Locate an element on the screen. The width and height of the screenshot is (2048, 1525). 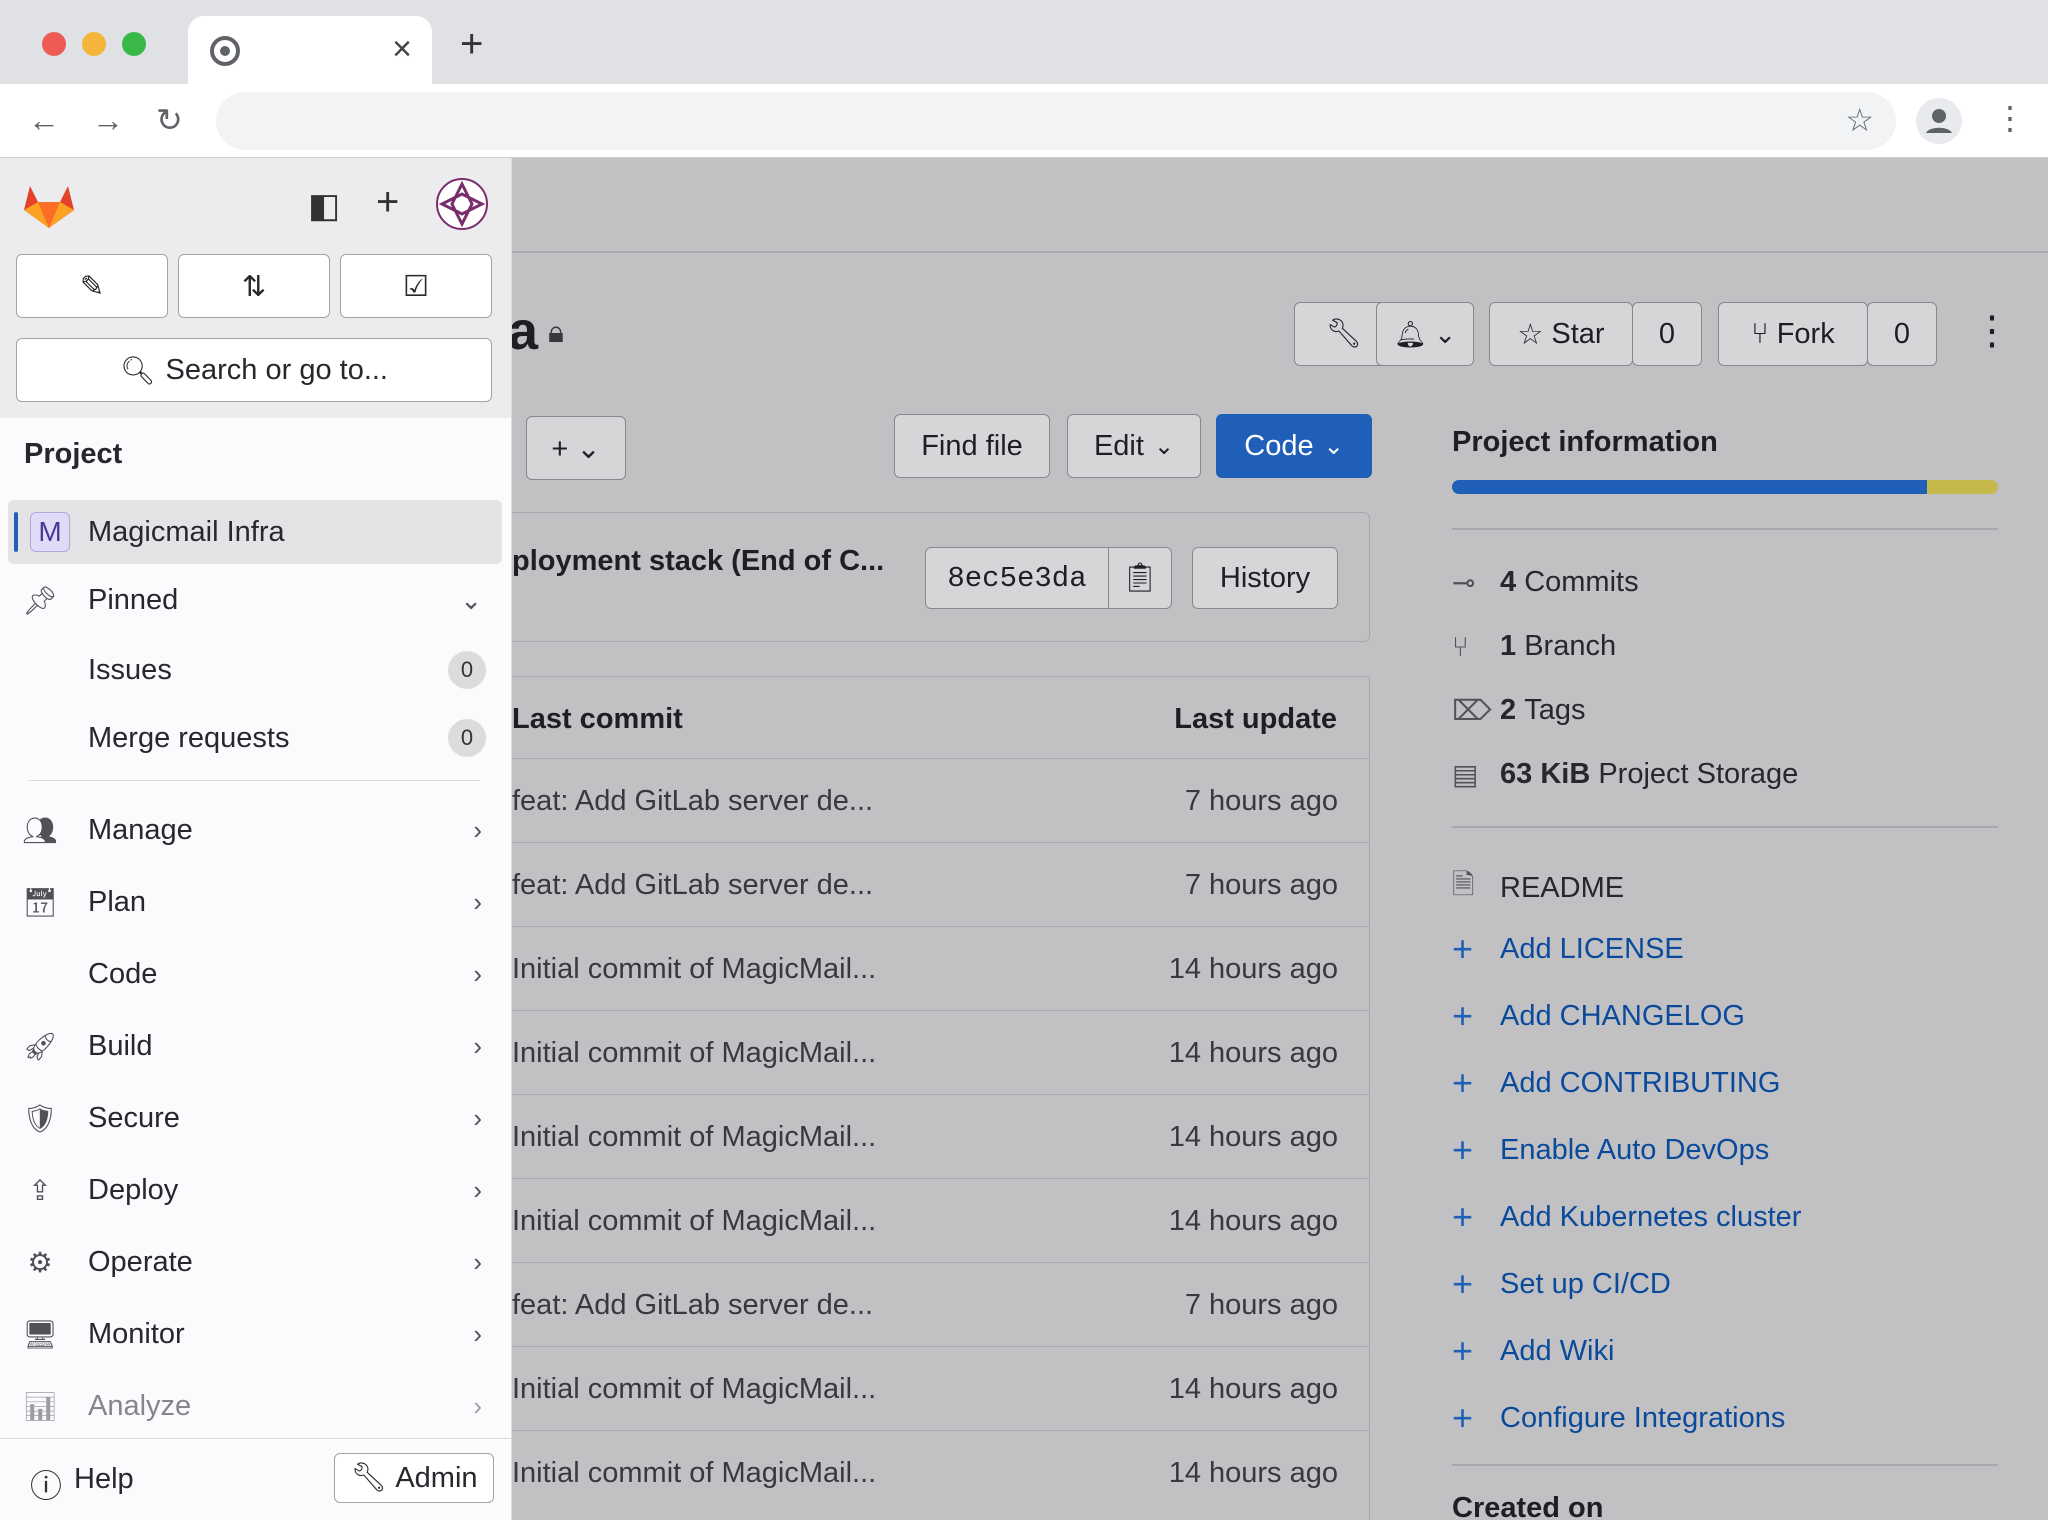
project-link: + Configure Integrations is located at coordinates (1618, 1418).